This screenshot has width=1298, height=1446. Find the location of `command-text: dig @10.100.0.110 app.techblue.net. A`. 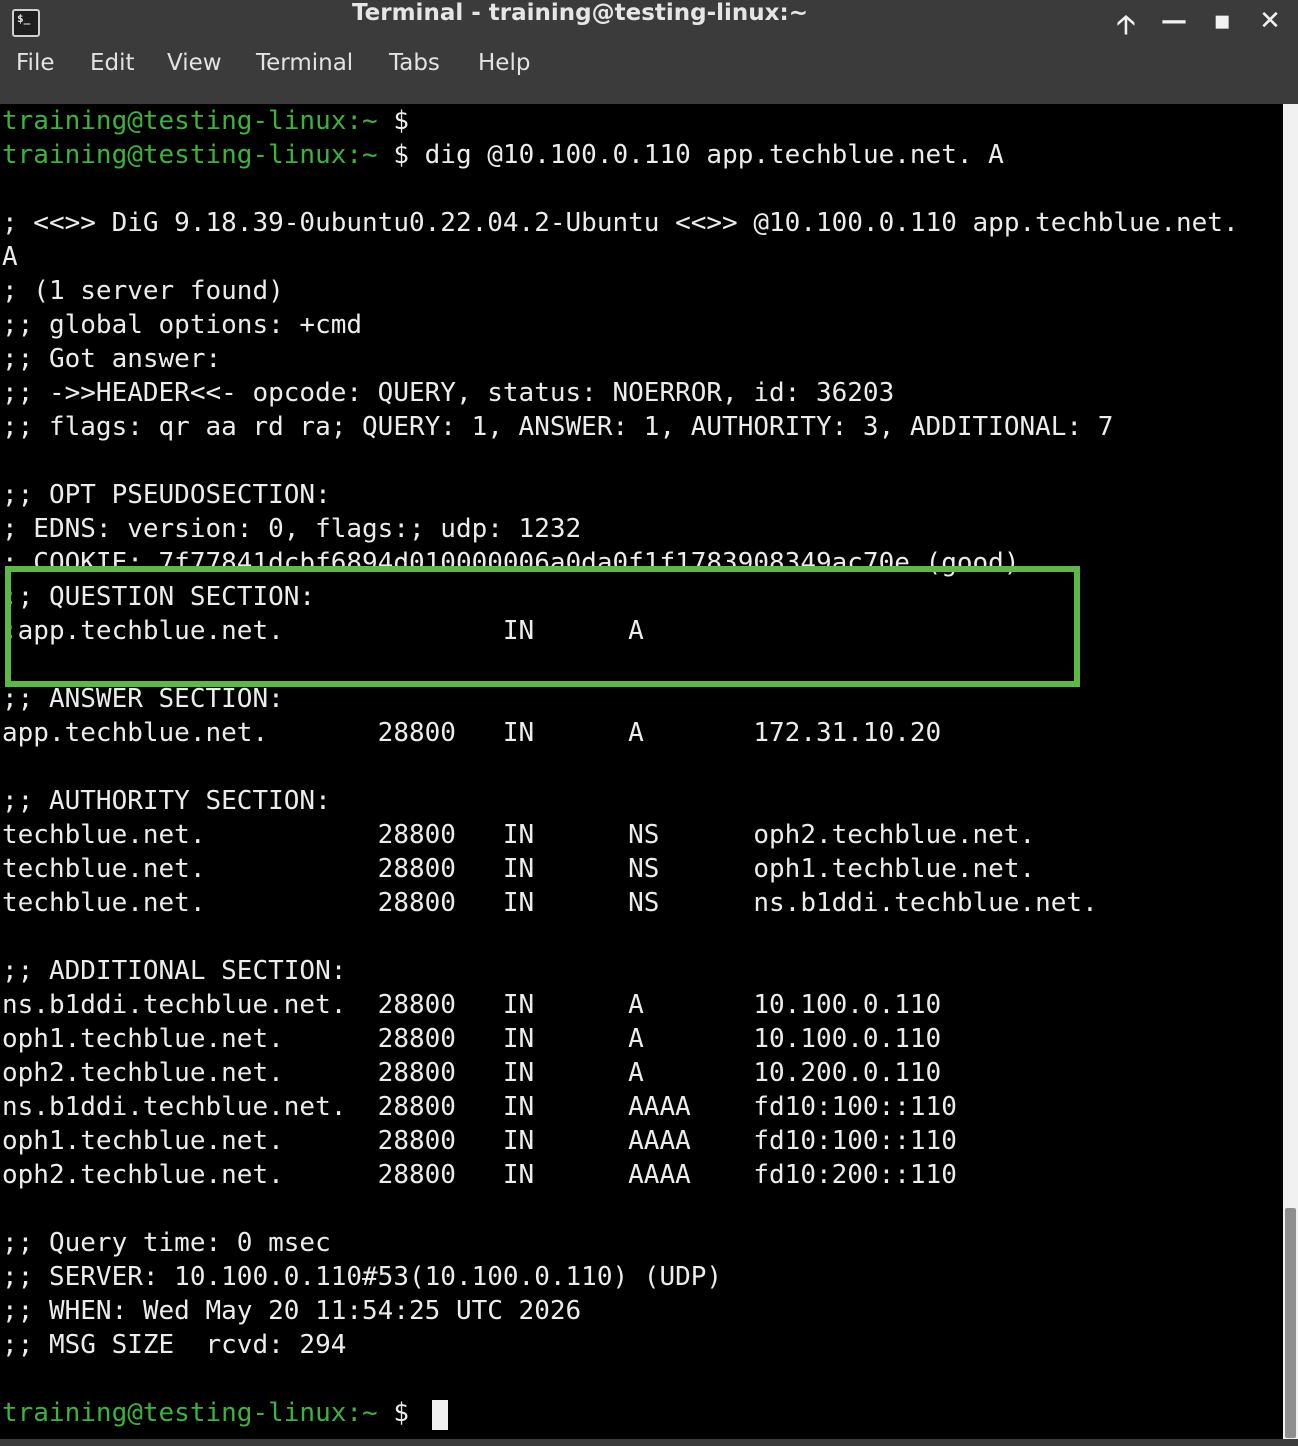

command-text: dig @10.100.0.110 app.techblue.net. A is located at coordinates (706, 155).